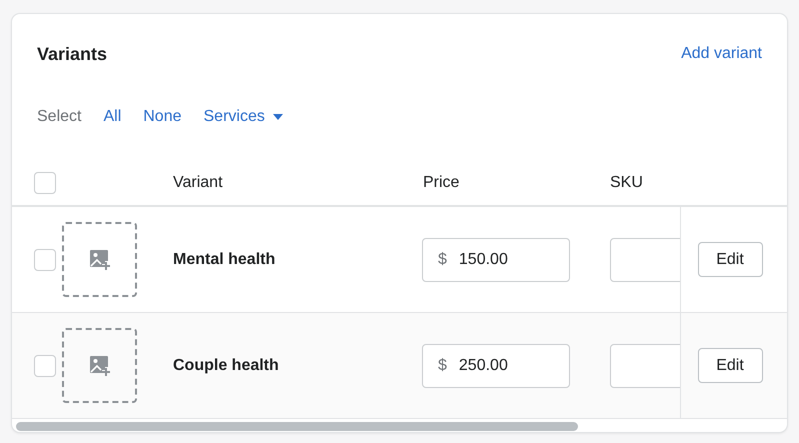 This screenshot has width=799, height=443. I want to click on column-header: Variant, so click(198, 183).